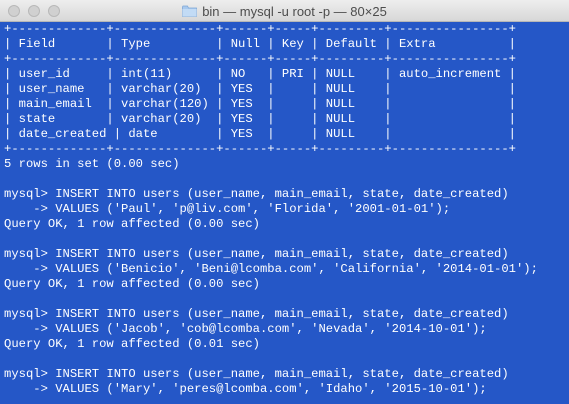 This screenshot has width=569, height=404. I want to click on window-title-area: bin — mysql -u root -p — 80×25, so click(284, 11).